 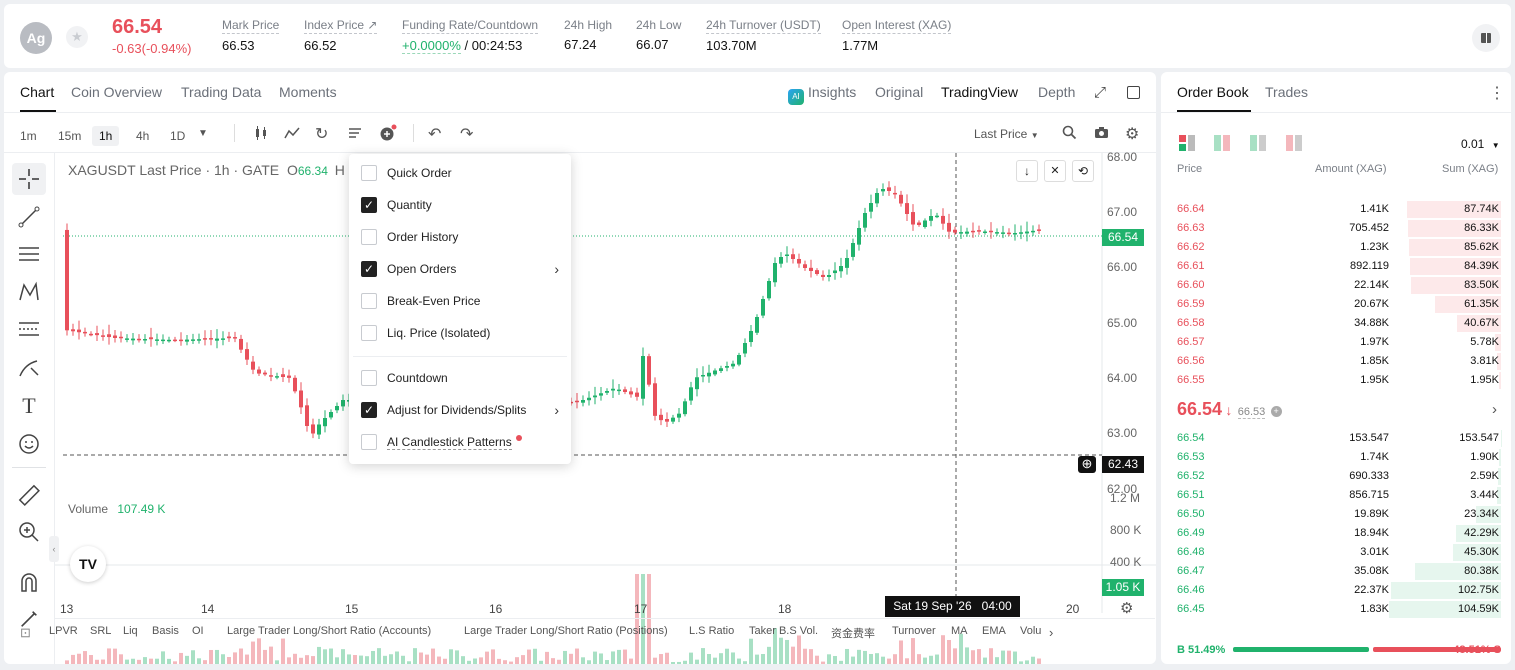 I want to click on tab-order-book: Order Book, so click(x=1213, y=92).